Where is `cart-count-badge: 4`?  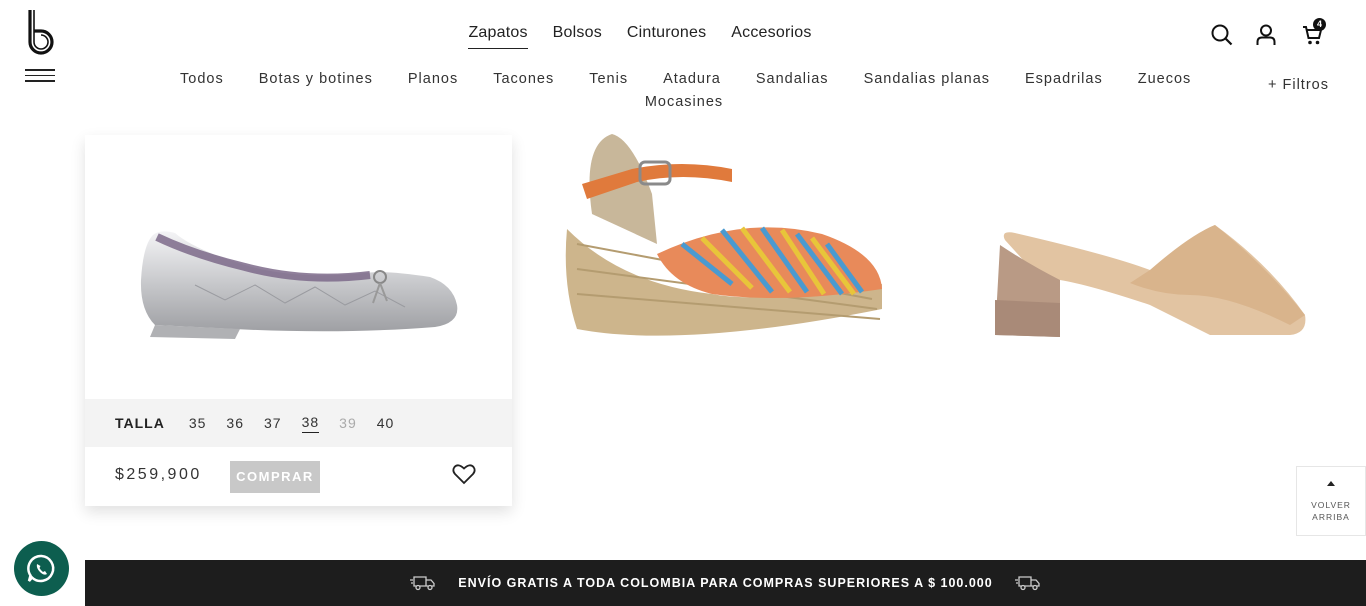 cart-count-badge: 4 is located at coordinates (1319, 24).